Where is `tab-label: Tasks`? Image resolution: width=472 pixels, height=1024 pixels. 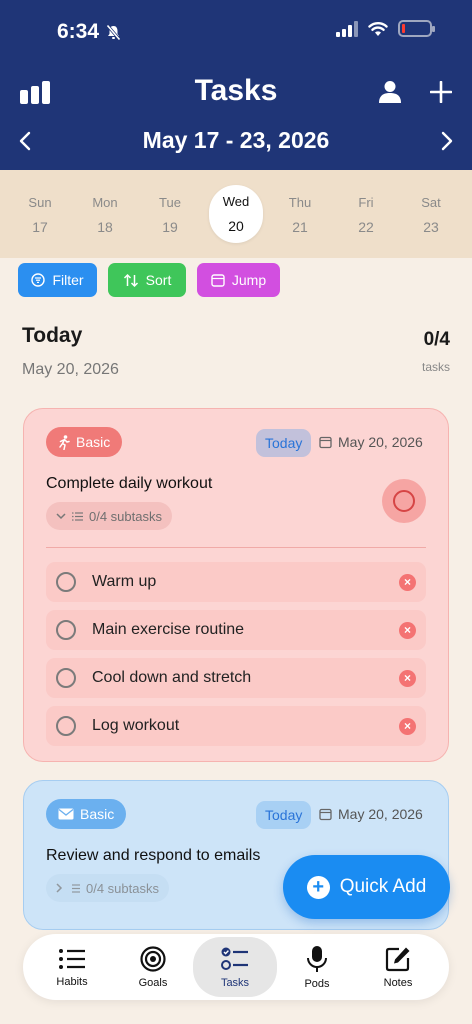
tab-label: Tasks is located at coordinates (235, 982).